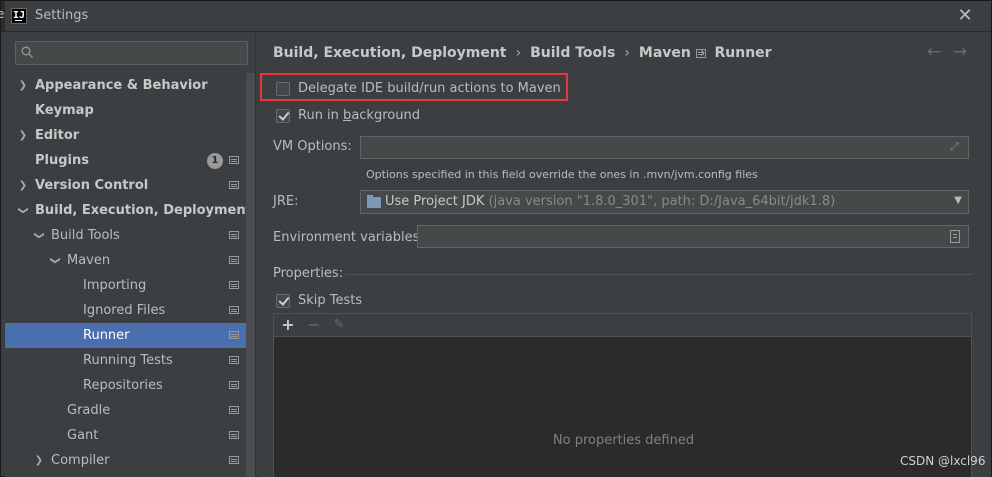 This screenshot has width=992, height=477. What do you see at coordinates (955, 236) in the screenshot?
I see `edit-env-vars-icon` at bounding box center [955, 236].